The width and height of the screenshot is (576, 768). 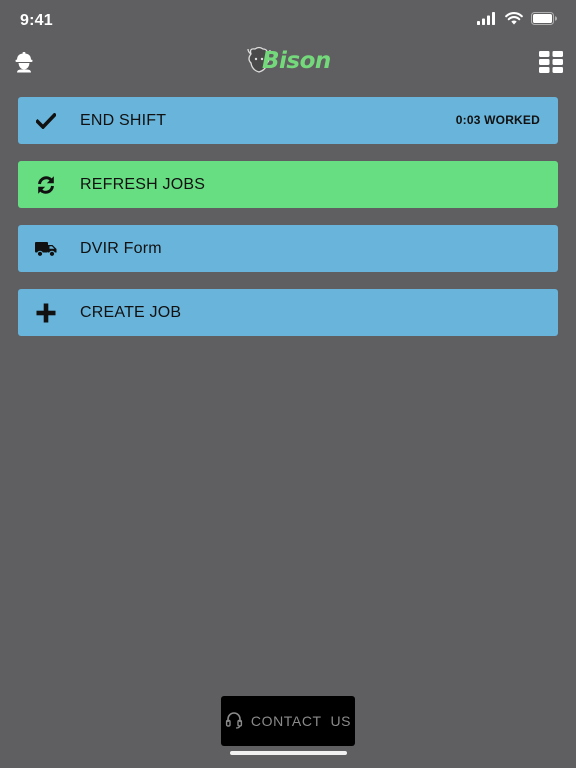 What do you see at coordinates (544, 21) in the screenshot?
I see `battery-icon` at bounding box center [544, 21].